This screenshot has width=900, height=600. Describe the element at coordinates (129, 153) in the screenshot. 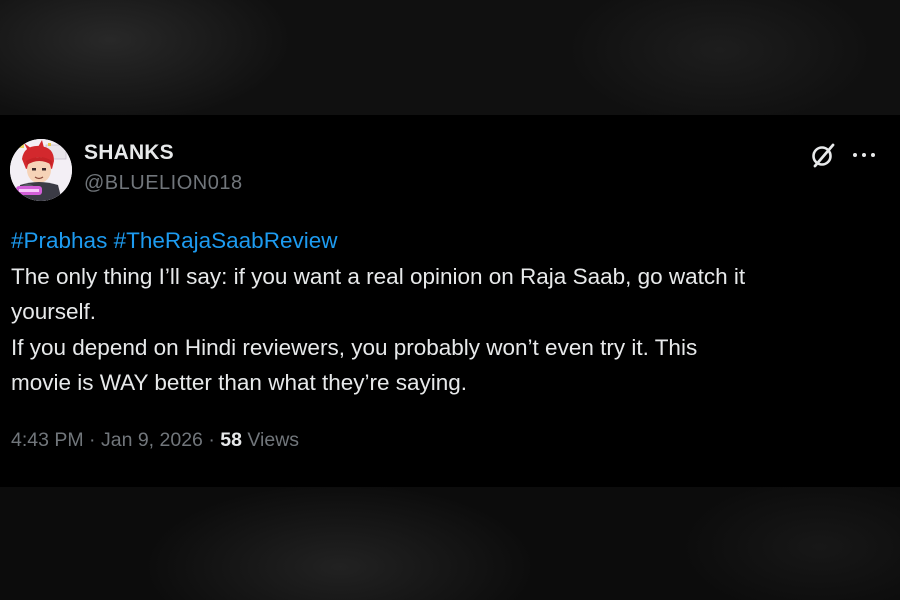

I see `display-name: SHANKS` at that location.